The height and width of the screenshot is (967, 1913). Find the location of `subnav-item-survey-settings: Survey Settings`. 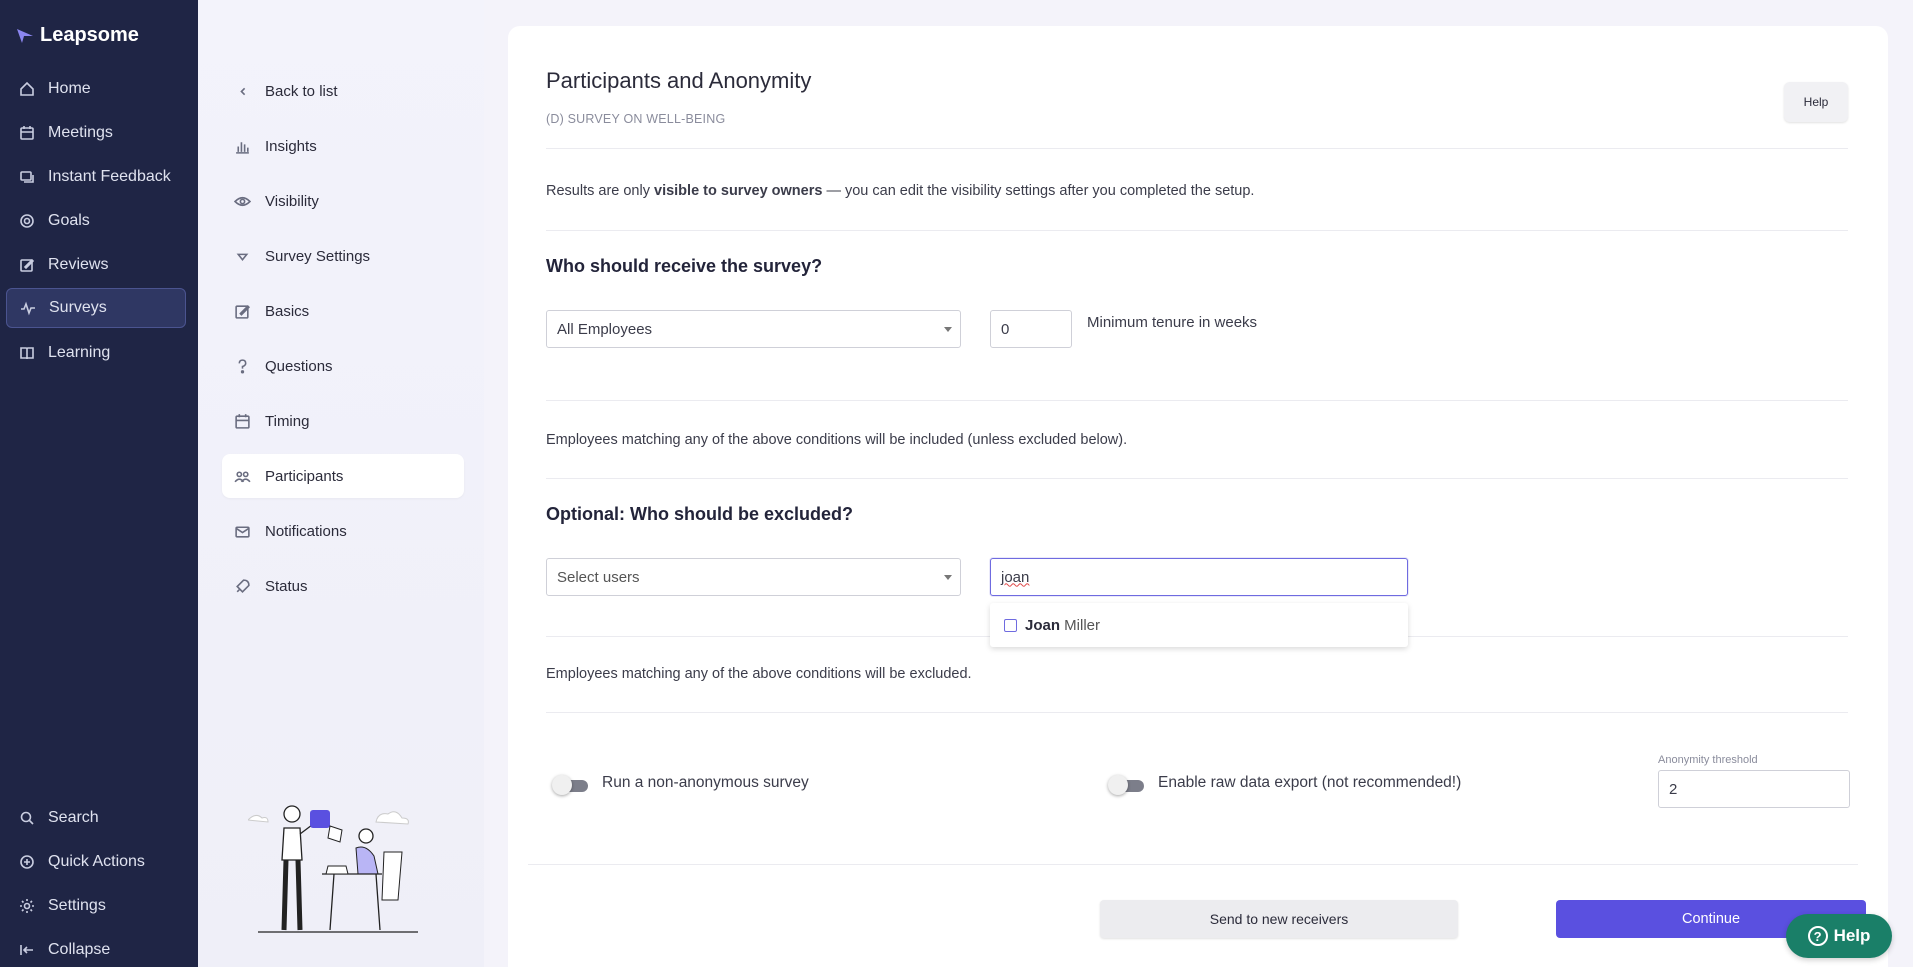

subnav-item-survey-settings: Survey Settings is located at coordinates (343, 256).